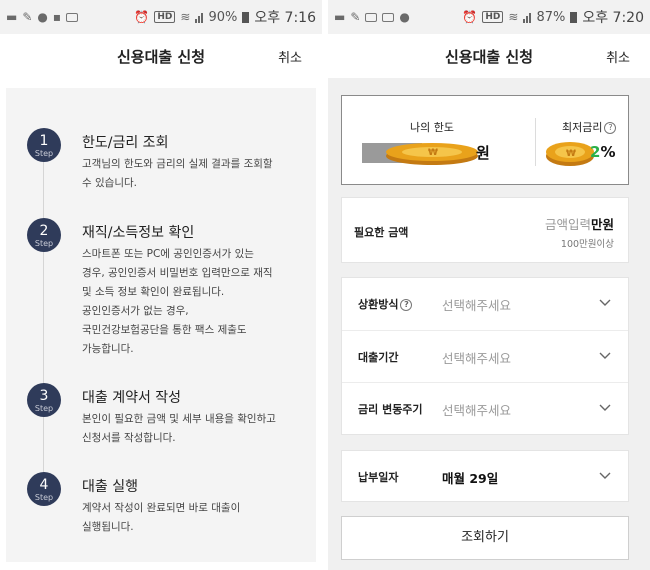 Image resolution: width=650 pixels, height=570 pixels. I want to click on step-badge: 1 Step, so click(44, 145).